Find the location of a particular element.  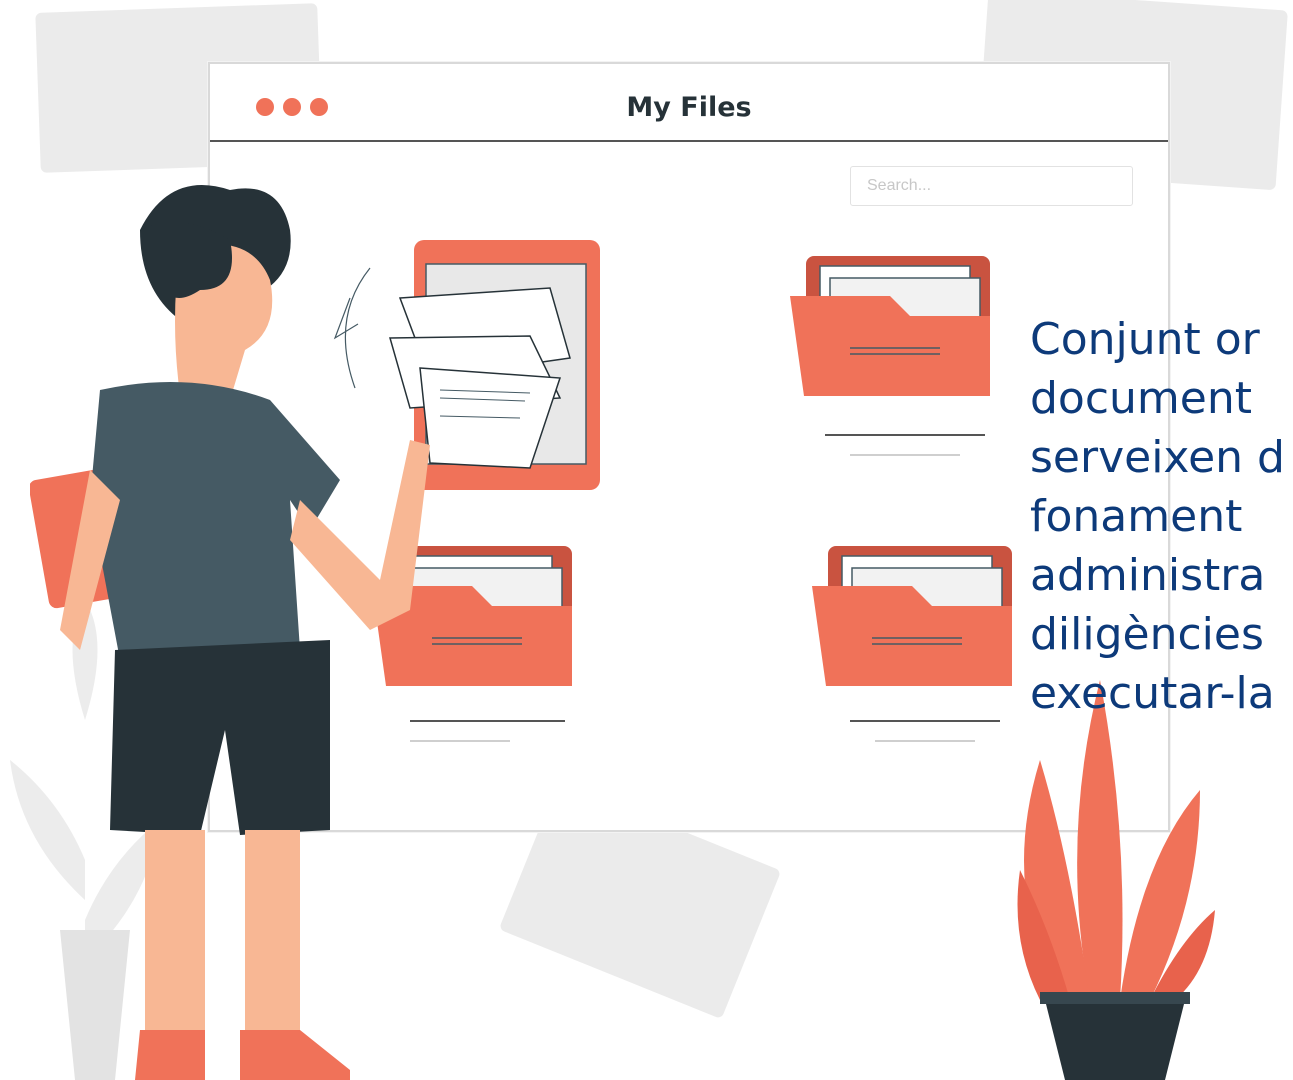

window-title: My Files is located at coordinates (689, 107).